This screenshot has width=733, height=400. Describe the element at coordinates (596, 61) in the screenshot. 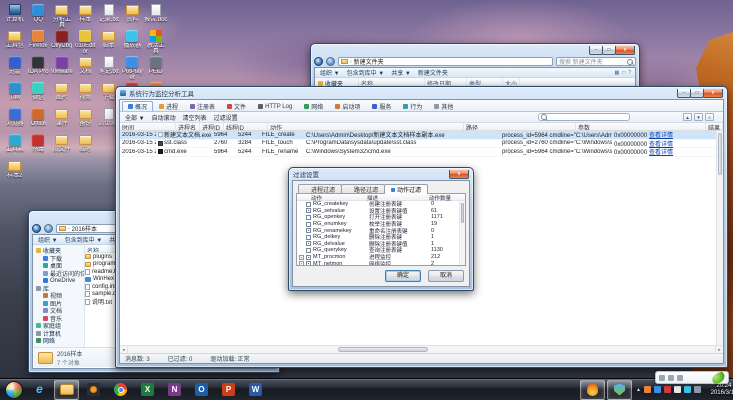

I see `search-input: 搜索 新建文件夹` at that location.